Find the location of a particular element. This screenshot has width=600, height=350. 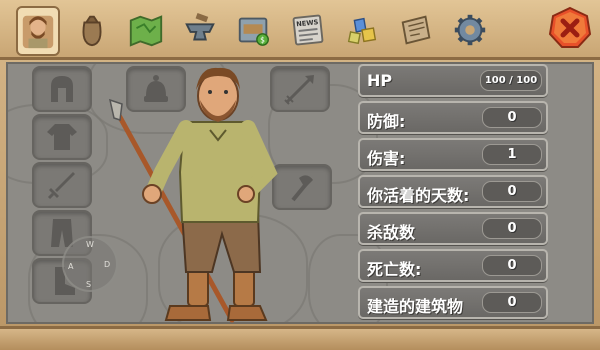

stat-hp-value: 100 / 100 is located at coordinates (511, 80).